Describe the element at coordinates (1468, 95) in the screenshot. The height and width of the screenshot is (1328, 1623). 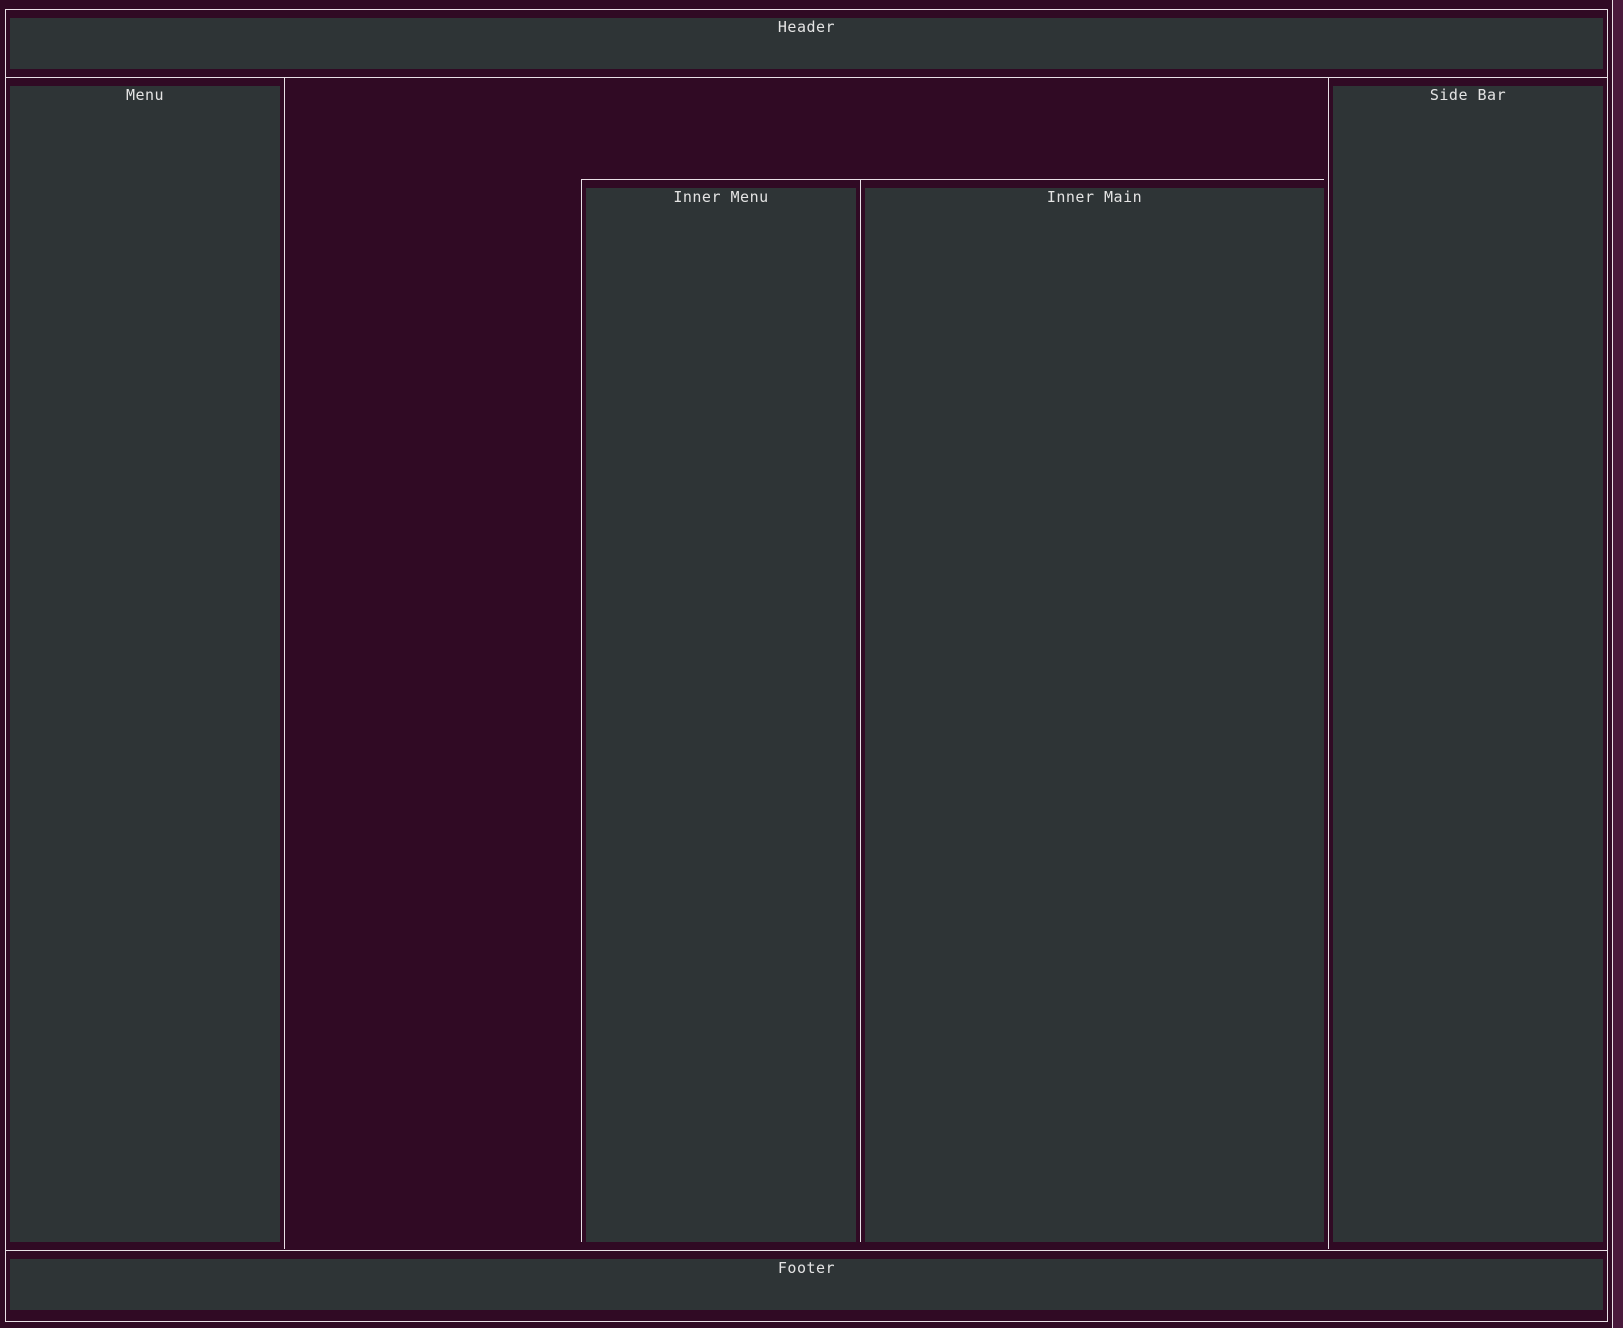
I see `sidebar-title: Side Bar` at that location.